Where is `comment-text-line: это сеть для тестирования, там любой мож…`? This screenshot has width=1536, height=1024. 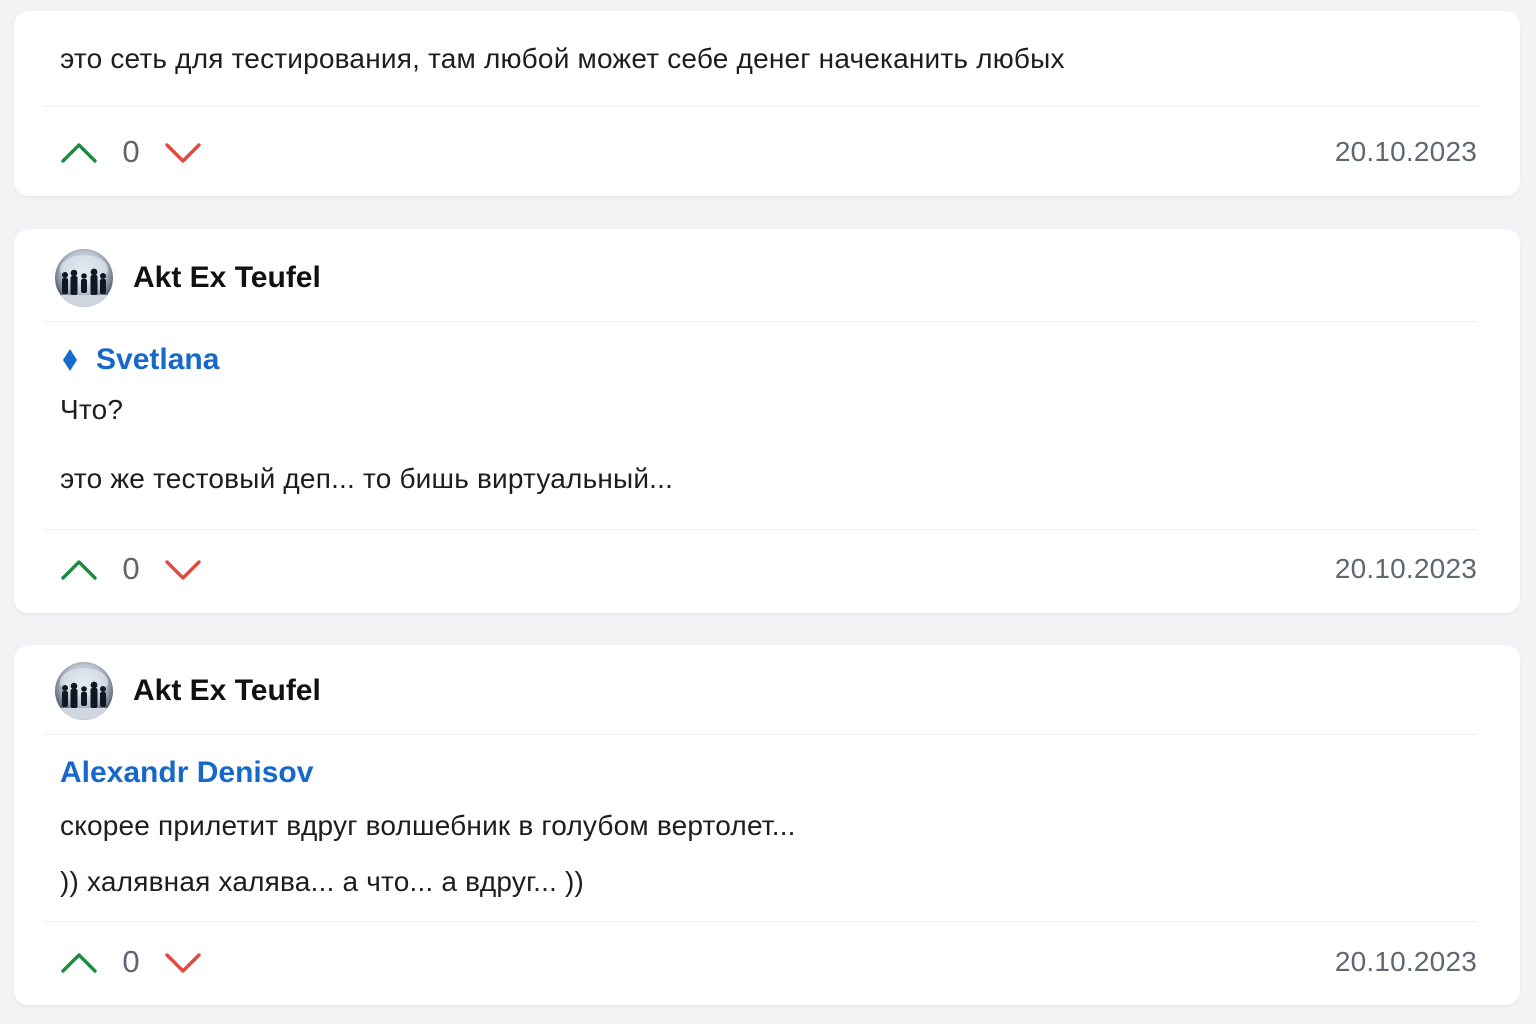
comment-text-line: это сеть для тестирования, там любой мож… is located at coordinates (562, 58).